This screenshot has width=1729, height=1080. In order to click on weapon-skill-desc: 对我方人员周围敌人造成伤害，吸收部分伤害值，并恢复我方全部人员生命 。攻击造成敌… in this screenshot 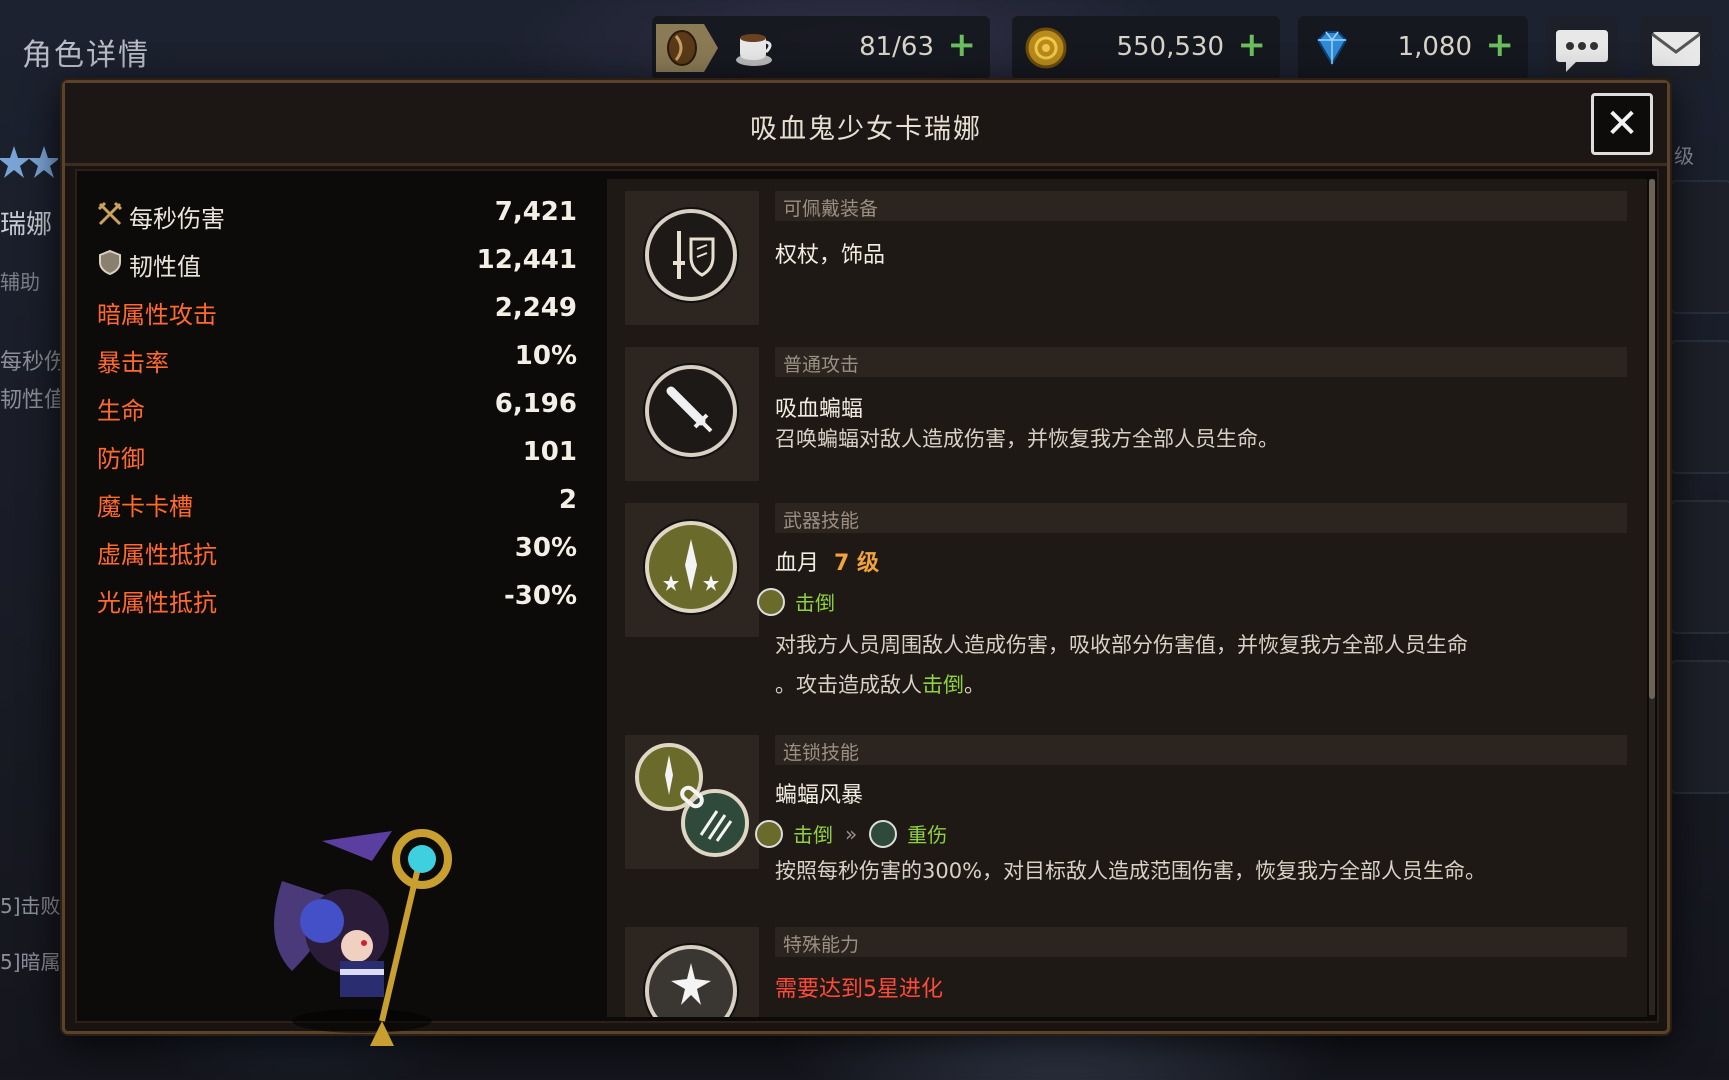, I will do `click(1200, 665)`.